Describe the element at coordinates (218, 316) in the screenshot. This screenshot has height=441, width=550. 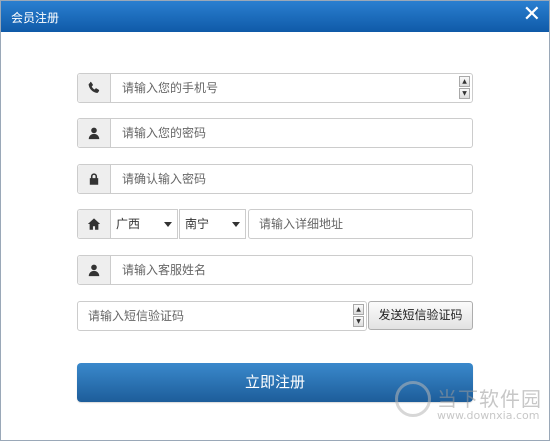
I see `sms-code-input: 请输入短信验证码` at that location.